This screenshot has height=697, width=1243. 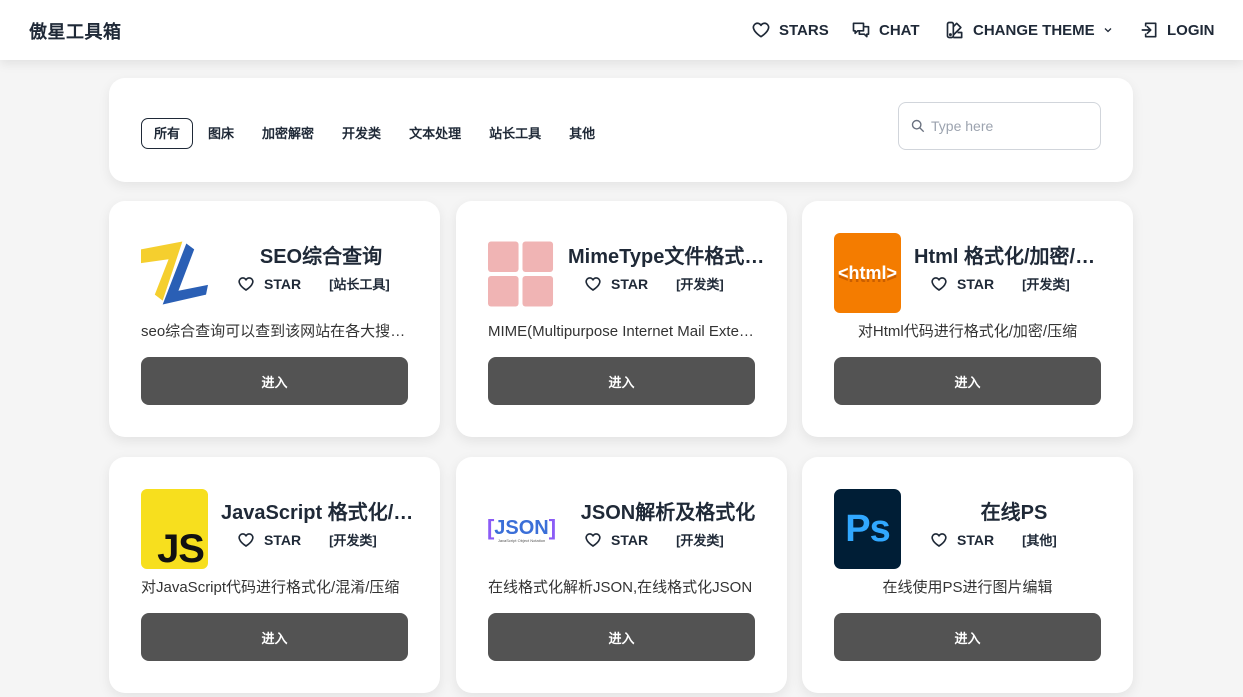 I want to click on login-icon, so click(x=1149, y=30).